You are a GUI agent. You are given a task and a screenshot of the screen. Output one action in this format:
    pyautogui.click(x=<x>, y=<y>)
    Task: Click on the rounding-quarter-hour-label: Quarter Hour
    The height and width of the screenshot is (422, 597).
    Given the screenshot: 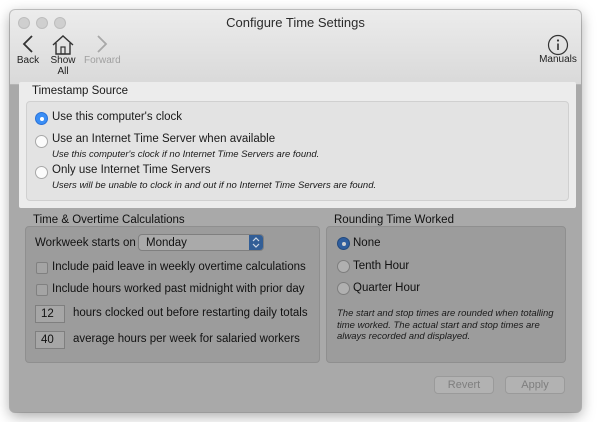 What is the action you would take?
    pyautogui.click(x=386, y=288)
    